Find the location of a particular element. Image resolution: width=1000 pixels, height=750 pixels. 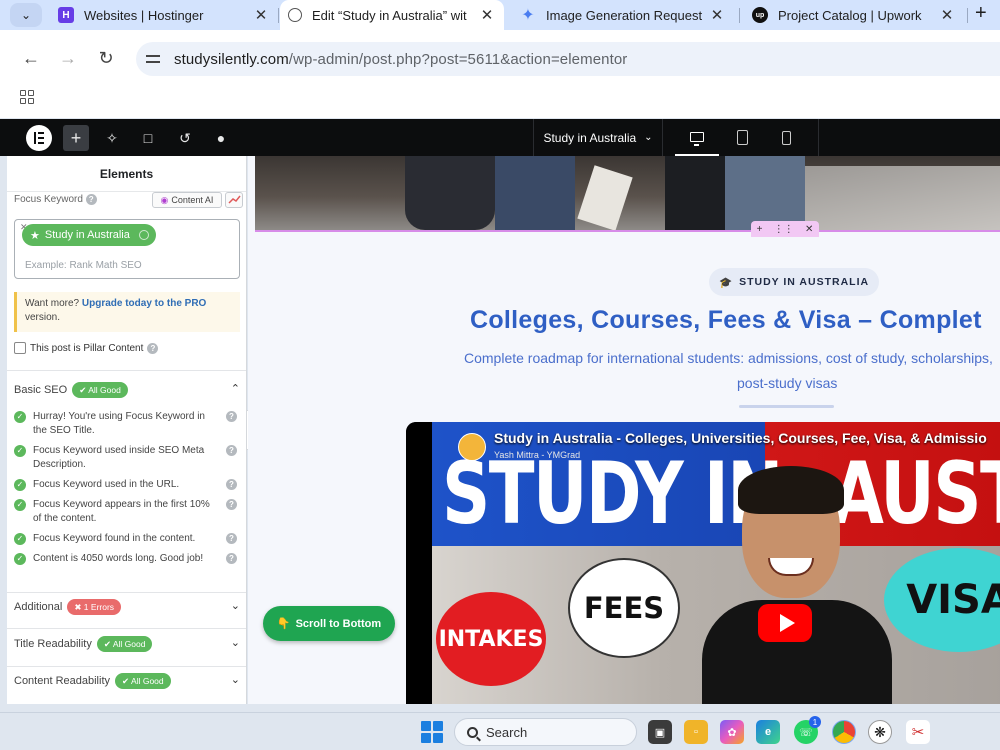

content-ai-label: Content AI is located at coordinates (192, 200).